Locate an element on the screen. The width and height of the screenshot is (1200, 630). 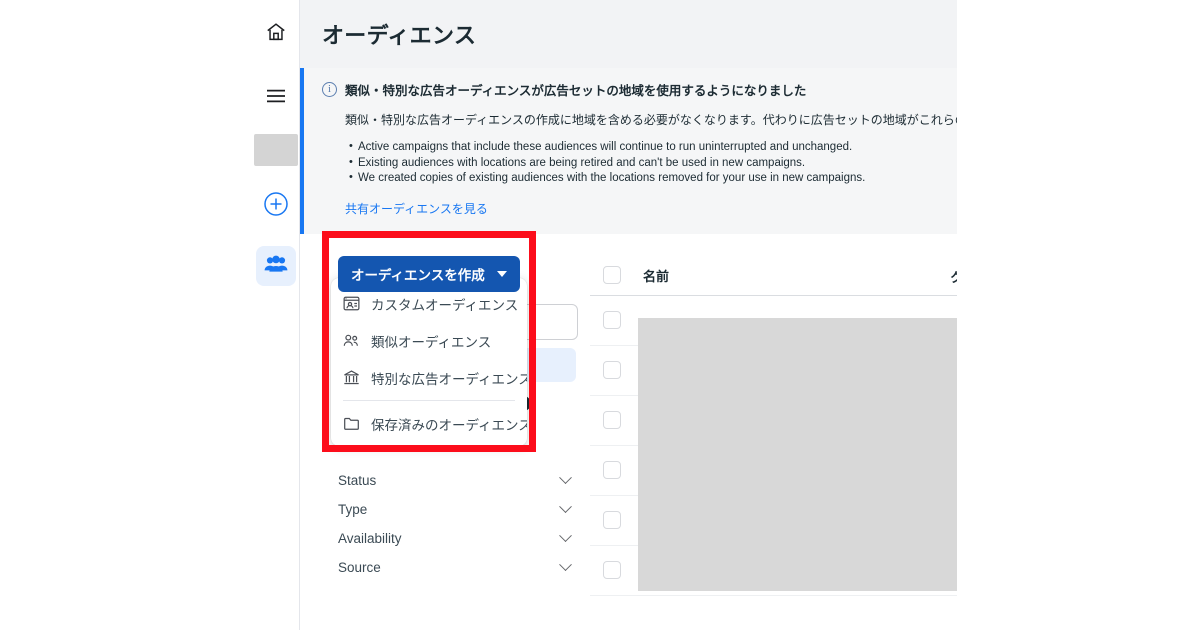
select-all-checkbox is located at coordinates (612, 275).